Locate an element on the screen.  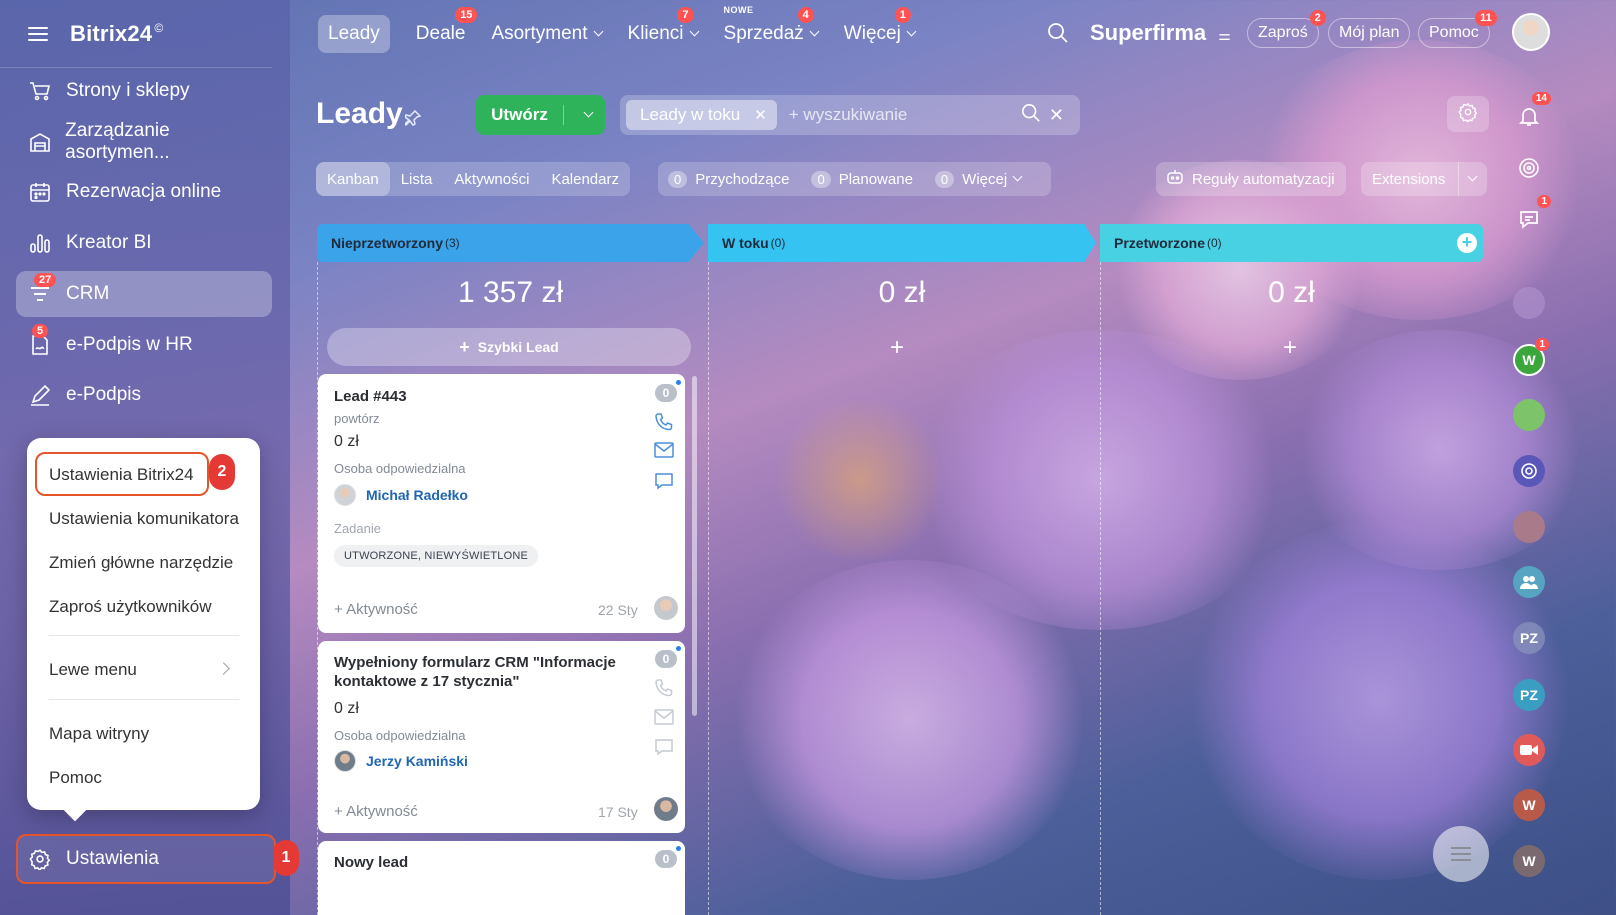
automation-rules-button: Reguły automatyzacji is located at coordinates (1251, 179).